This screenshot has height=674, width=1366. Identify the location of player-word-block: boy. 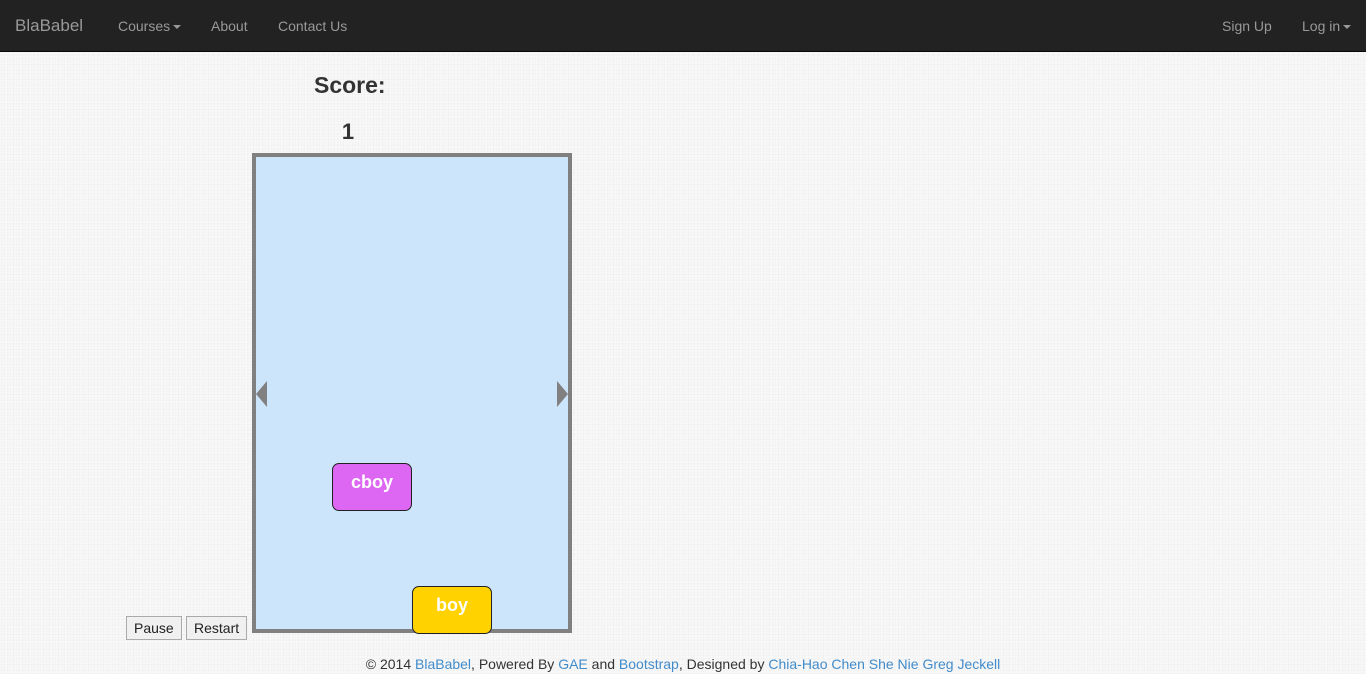
(452, 610).